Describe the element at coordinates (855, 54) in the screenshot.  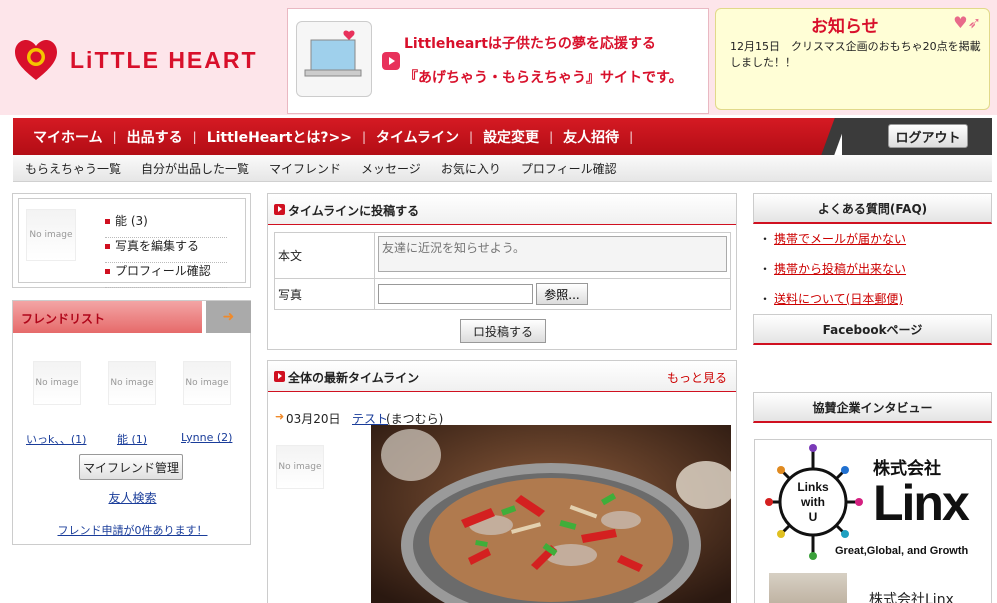
I see `notice-text: 12月15日 クリスマス企画のおもちゃ20点を掲載しました！！` at that location.